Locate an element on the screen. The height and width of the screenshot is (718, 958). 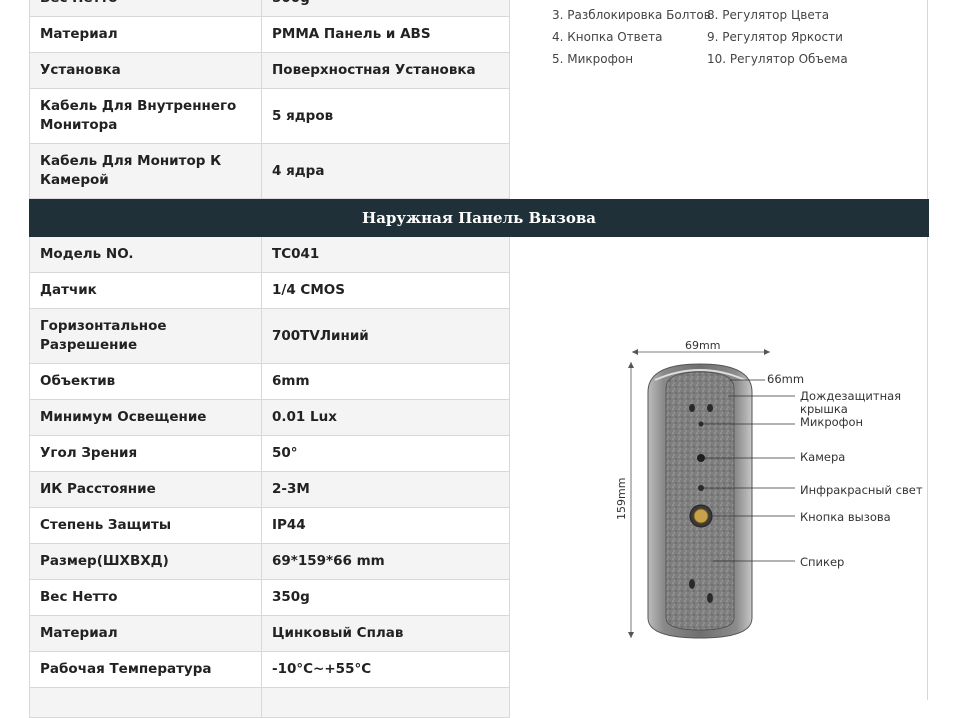
table-row: Кабель Для Внутреннего Монитора 5 ядров is located at coordinates (269, 116).